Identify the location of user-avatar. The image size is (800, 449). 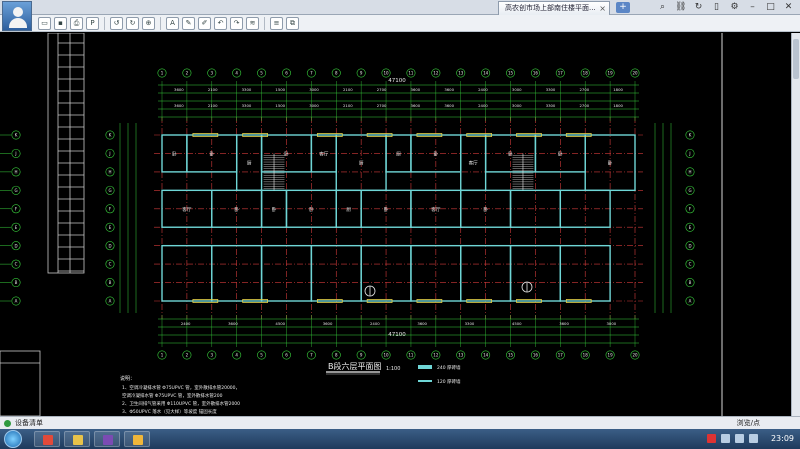
(17, 16).